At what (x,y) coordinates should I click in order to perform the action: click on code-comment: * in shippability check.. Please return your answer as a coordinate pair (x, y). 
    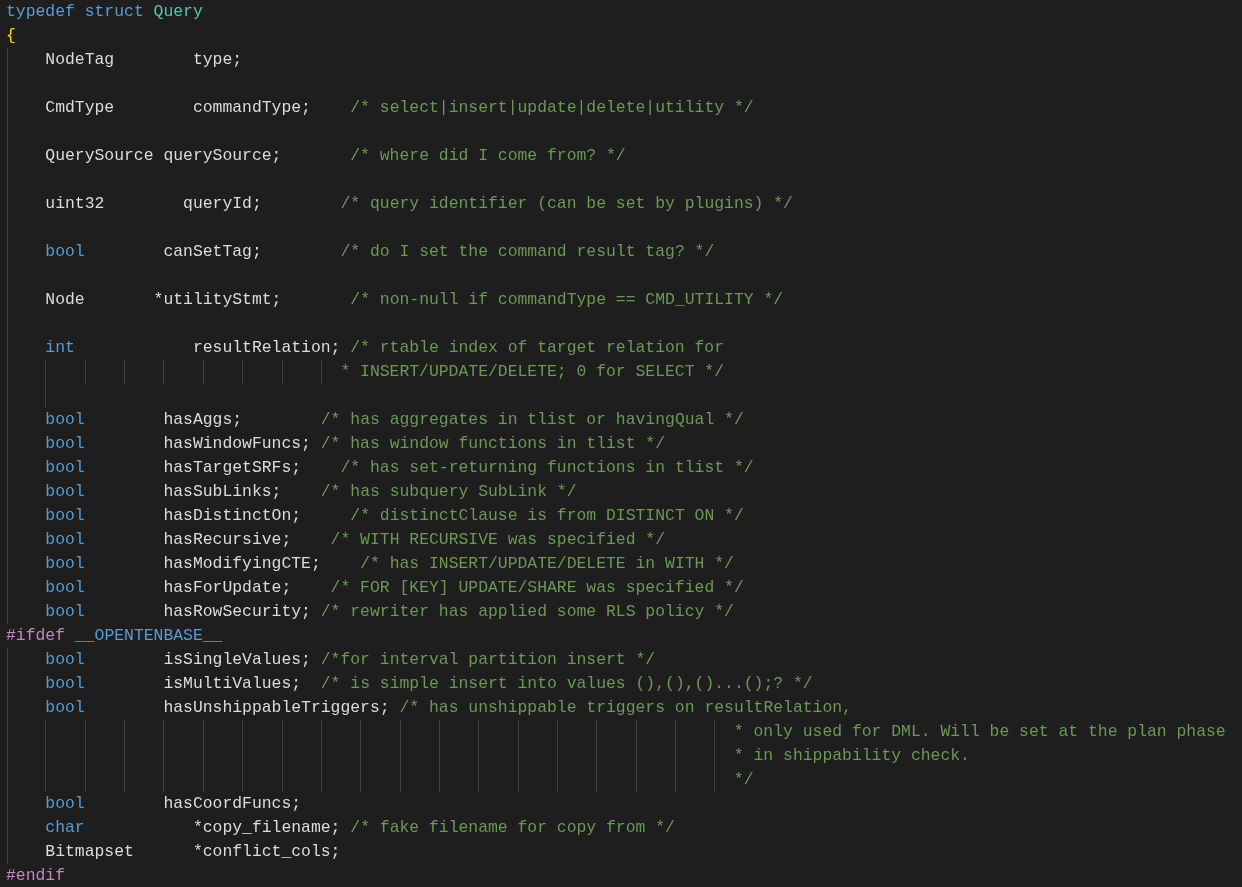
    Looking at the image, I should click on (851, 755).